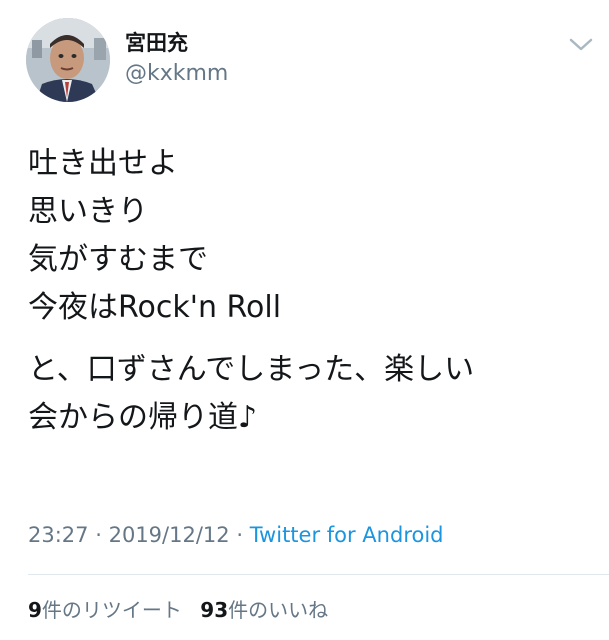 The height and width of the screenshot is (640, 609). What do you see at coordinates (156, 43) in the screenshot?
I see `author-display-name: 宮田充` at bounding box center [156, 43].